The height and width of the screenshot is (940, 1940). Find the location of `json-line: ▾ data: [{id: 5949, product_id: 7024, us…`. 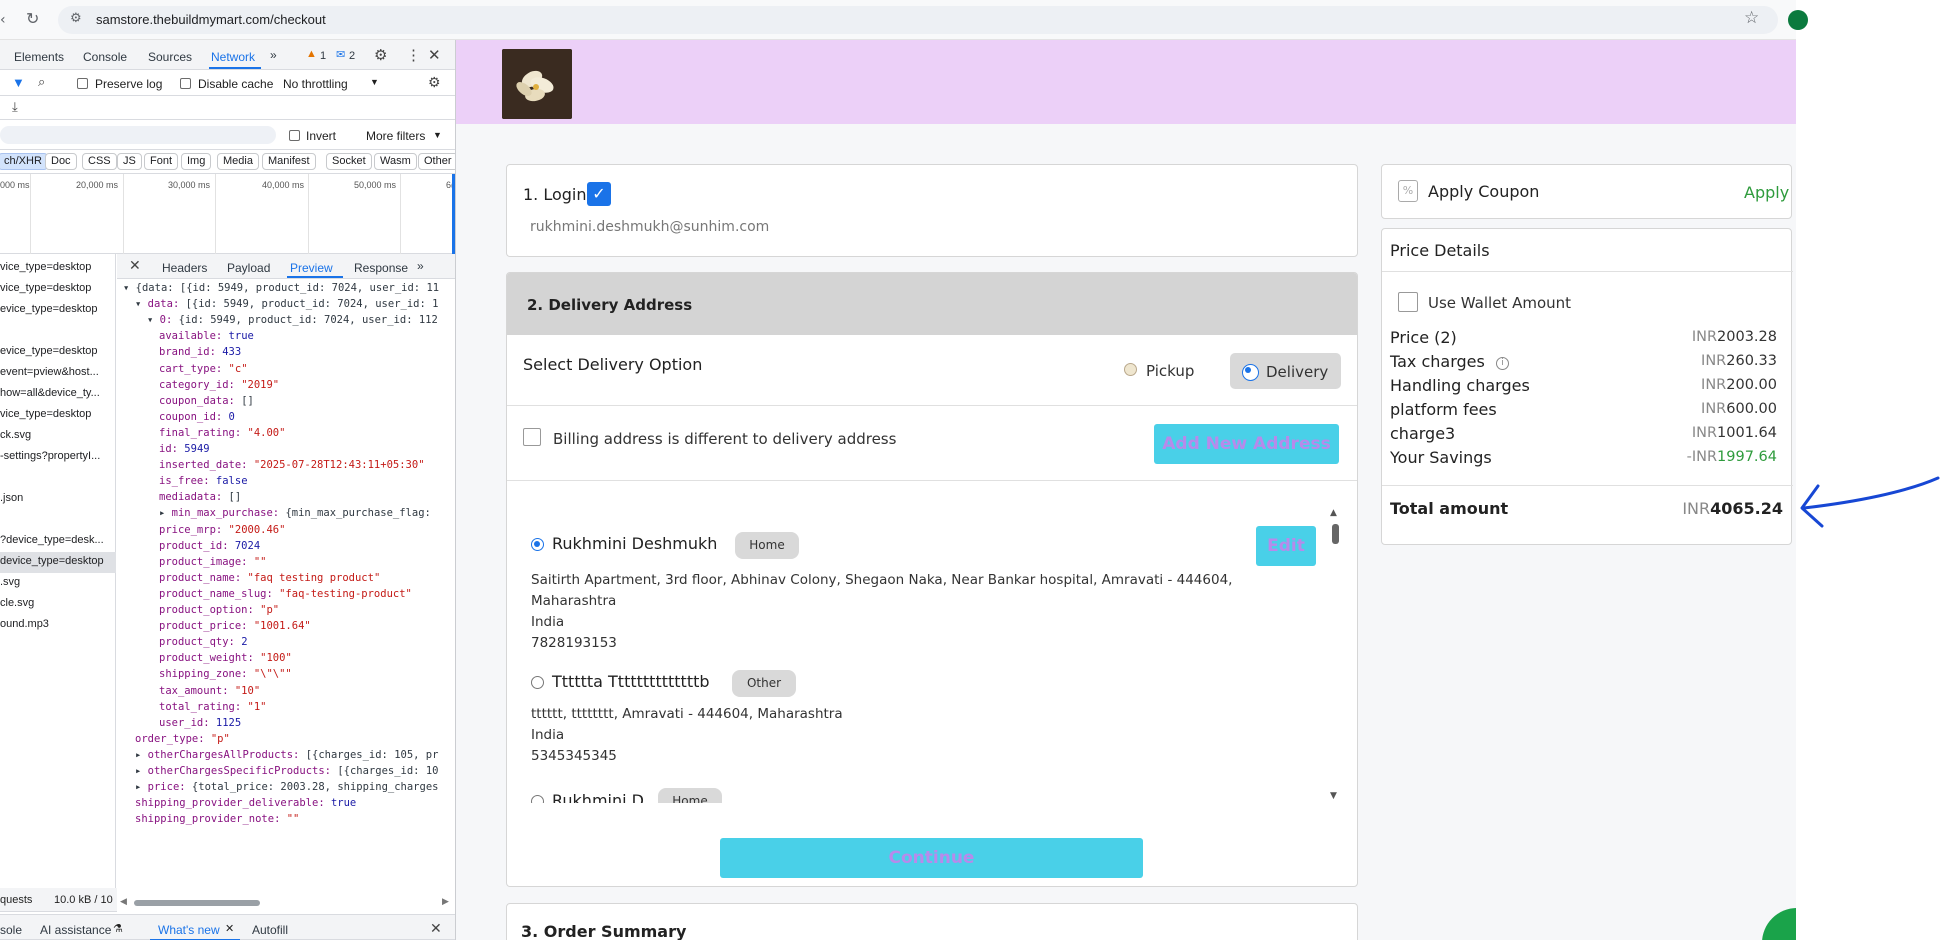

json-line: ▾ data: [{id: 5949, product_id: 7024, us… is located at coordinates (286, 304).